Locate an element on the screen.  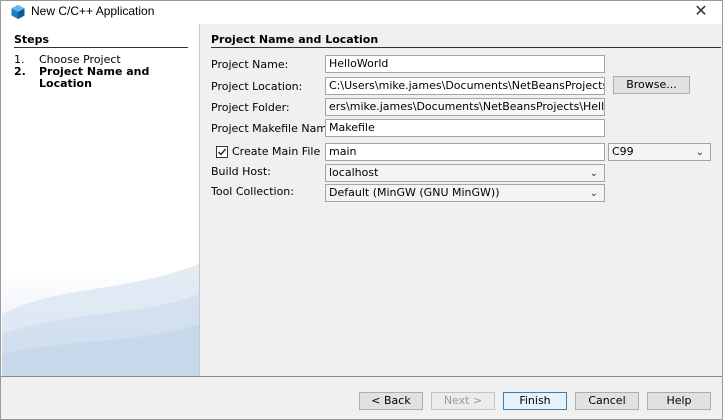
title-bar: New C/C++ Application ✕ is located at coordinates (361, 12).